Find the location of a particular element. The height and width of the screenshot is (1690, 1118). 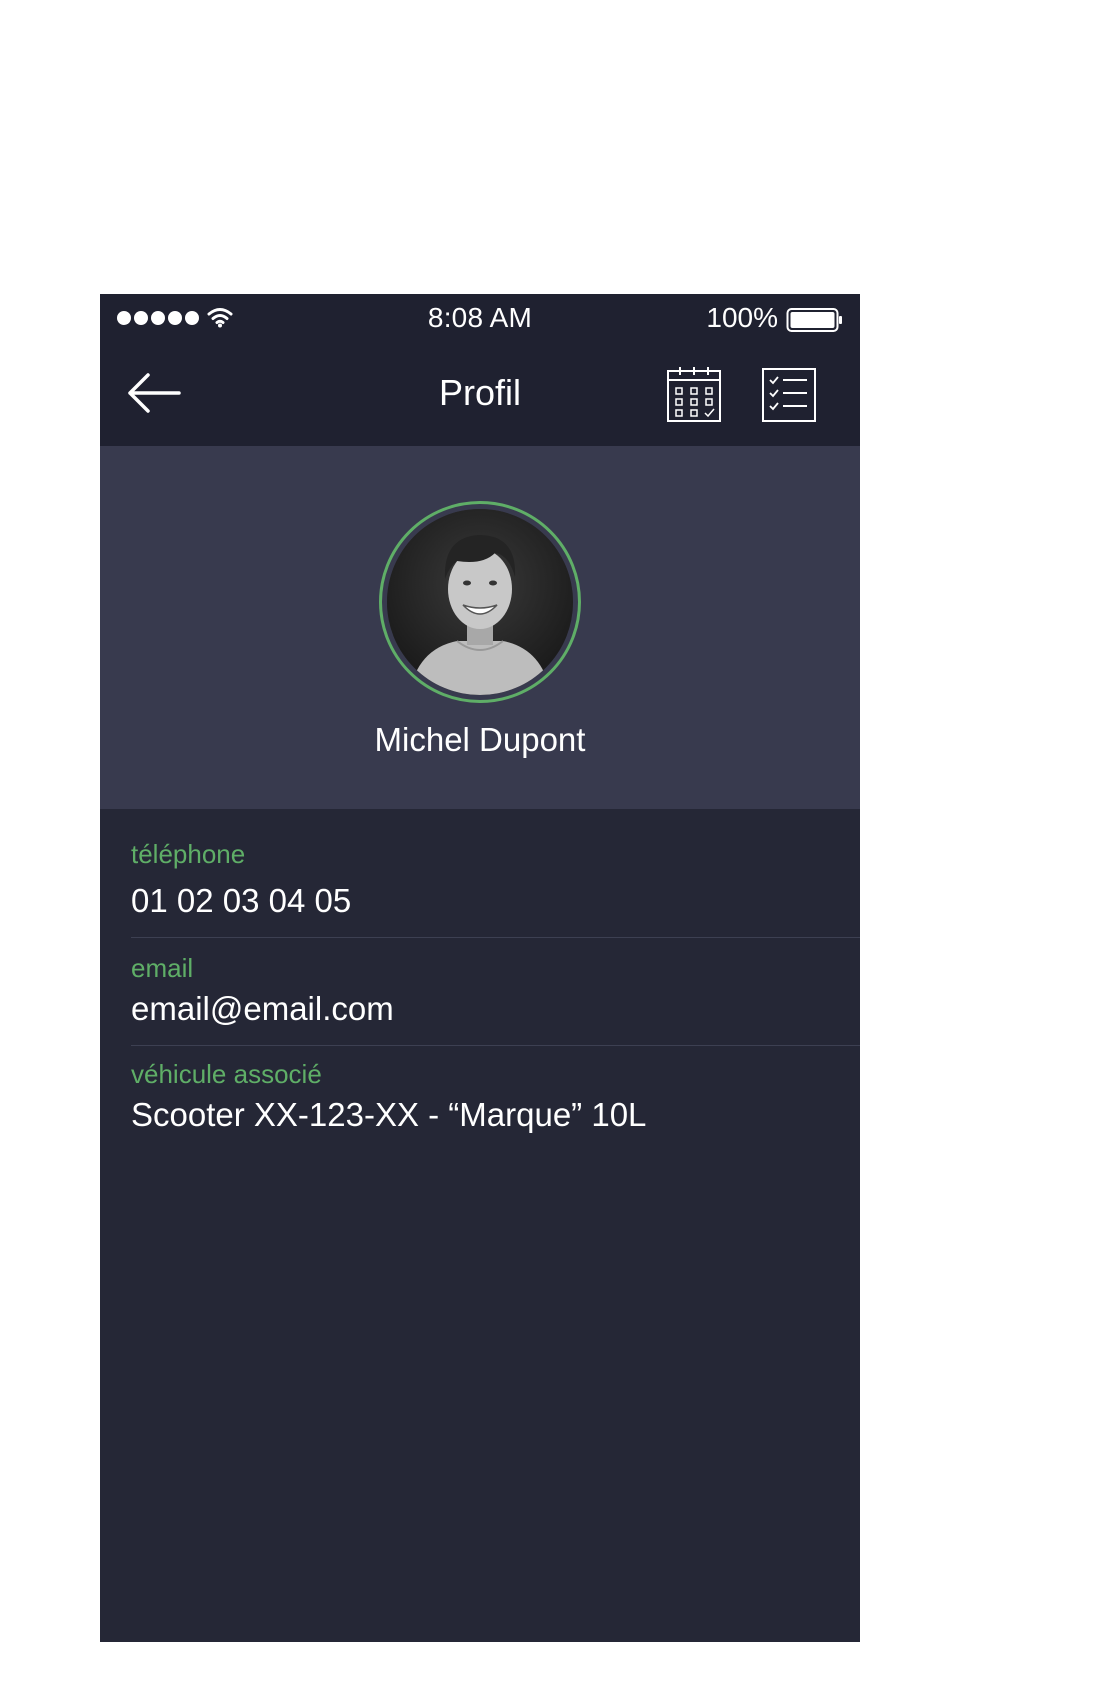

nav-bar: Profil is located at coordinates (480, 395).